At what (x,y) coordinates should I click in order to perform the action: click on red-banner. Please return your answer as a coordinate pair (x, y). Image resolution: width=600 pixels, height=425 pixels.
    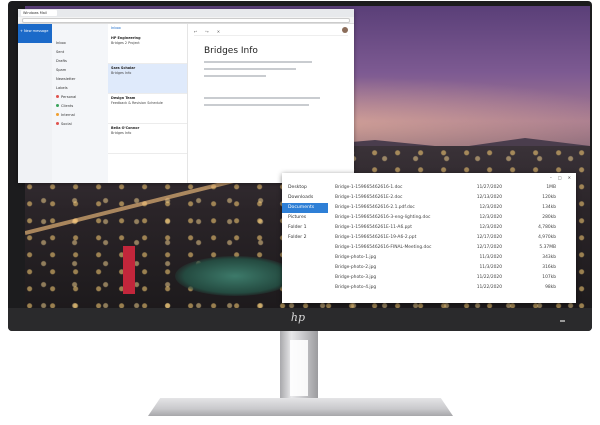
    Looking at the image, I should click on (129, 270).